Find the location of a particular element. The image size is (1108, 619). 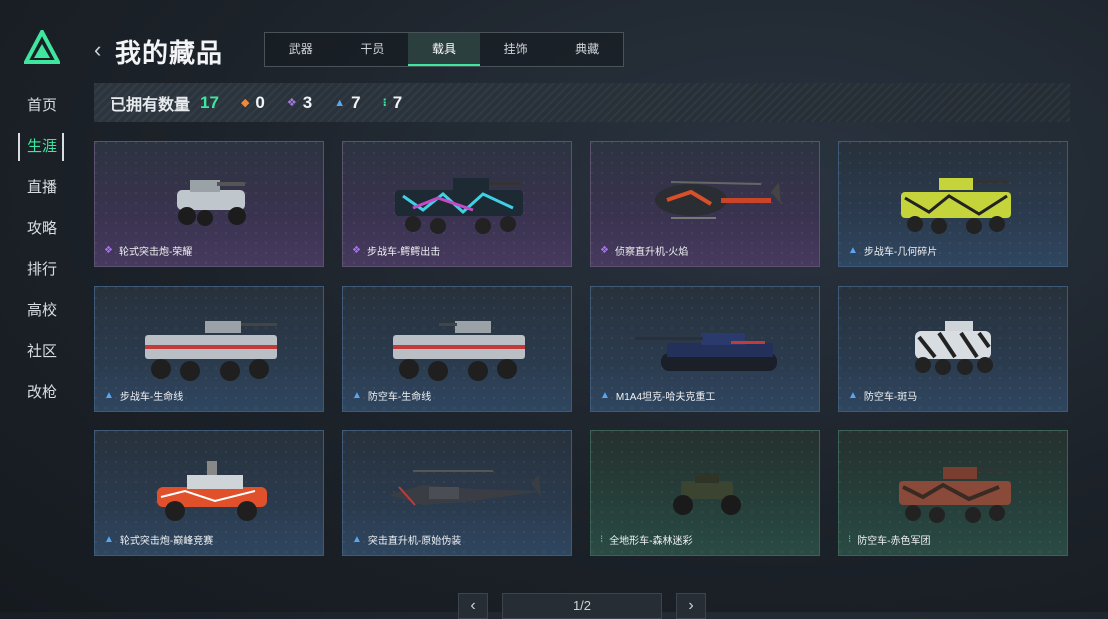

sidebar-item-community: 社区 is located at coordinates (42, 358).